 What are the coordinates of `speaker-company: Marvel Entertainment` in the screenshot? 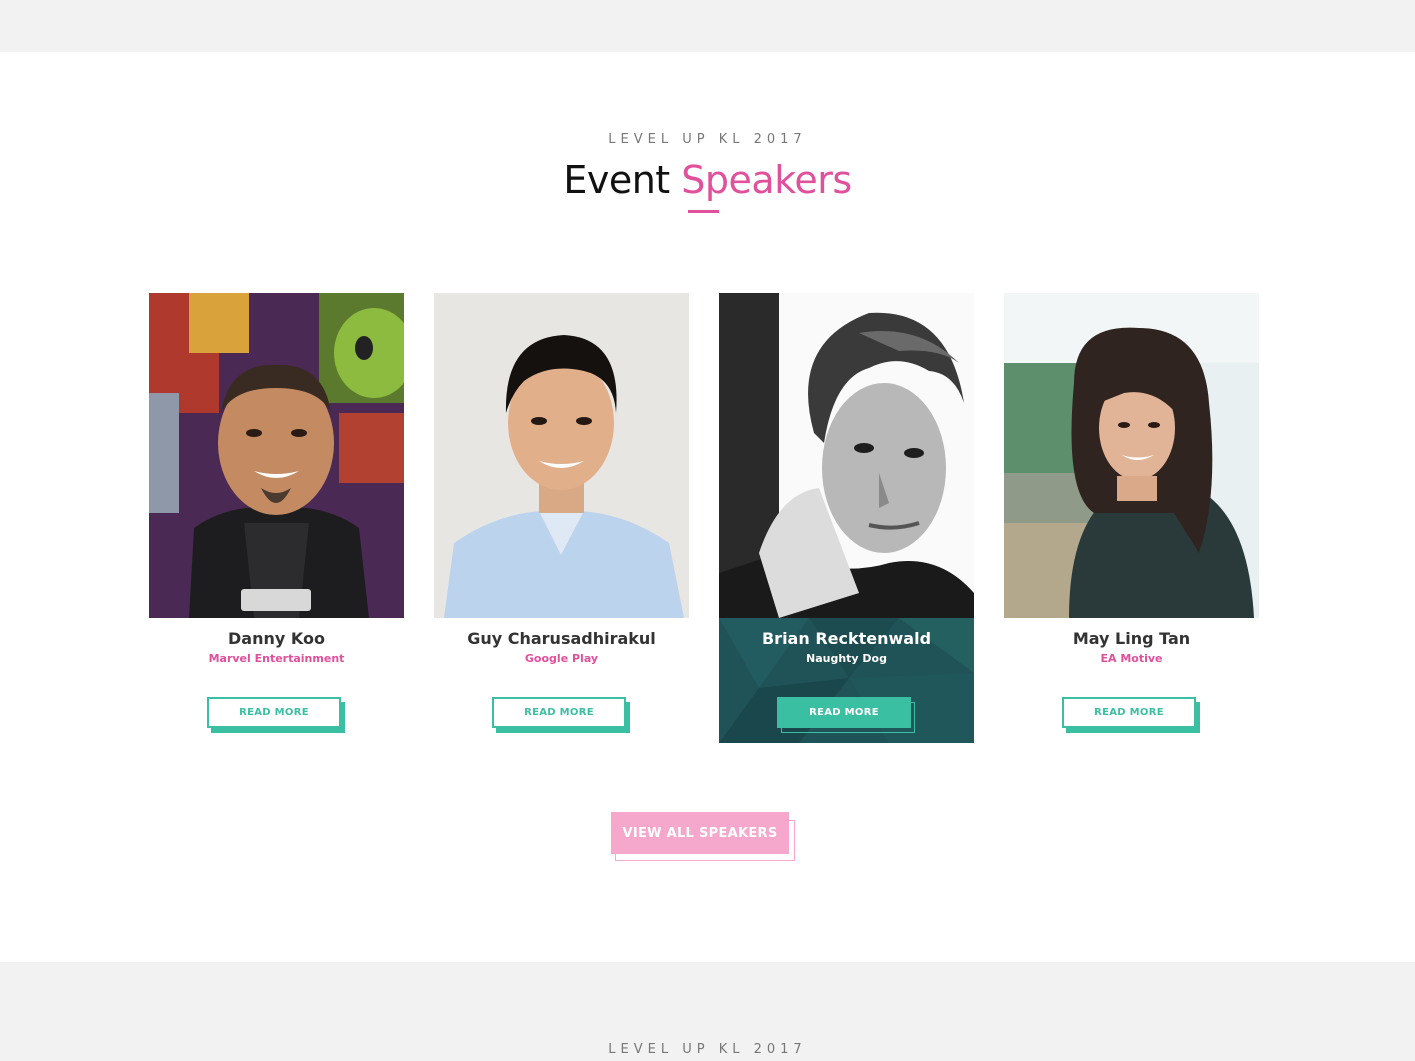 It's located at (276, 658).